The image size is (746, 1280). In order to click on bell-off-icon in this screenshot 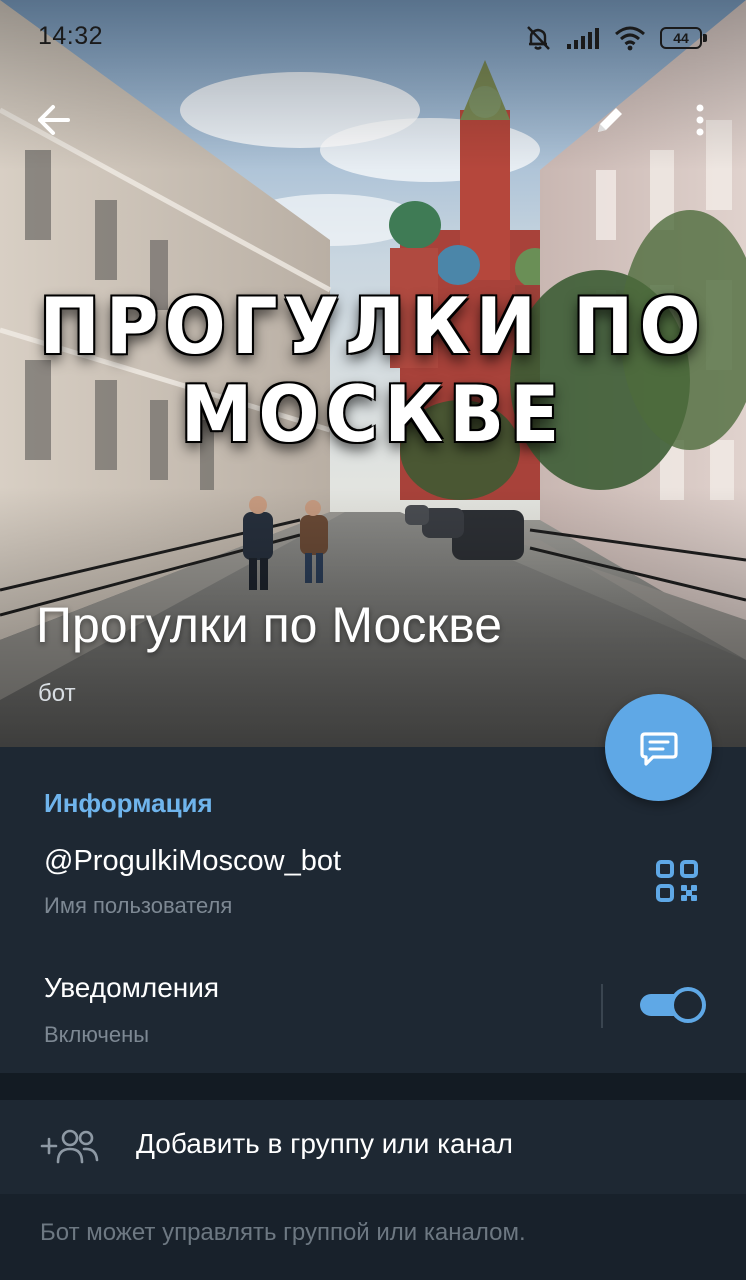, I will do `click(538, 38)`.